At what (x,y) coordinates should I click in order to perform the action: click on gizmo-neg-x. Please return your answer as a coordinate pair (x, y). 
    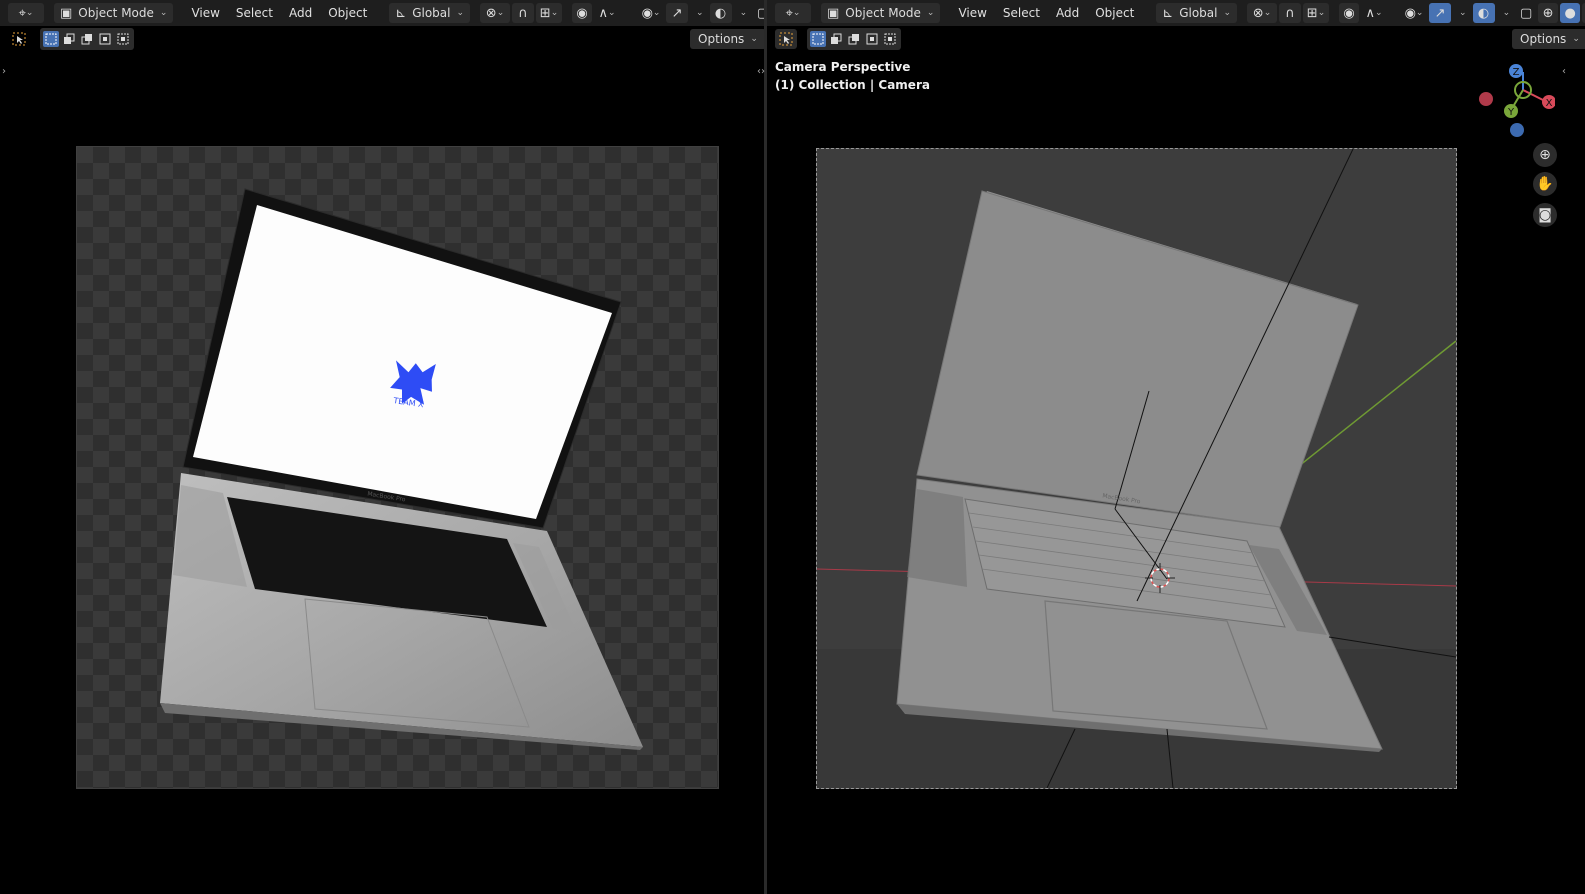
    Looking at the image, I should click on (1486, 99).